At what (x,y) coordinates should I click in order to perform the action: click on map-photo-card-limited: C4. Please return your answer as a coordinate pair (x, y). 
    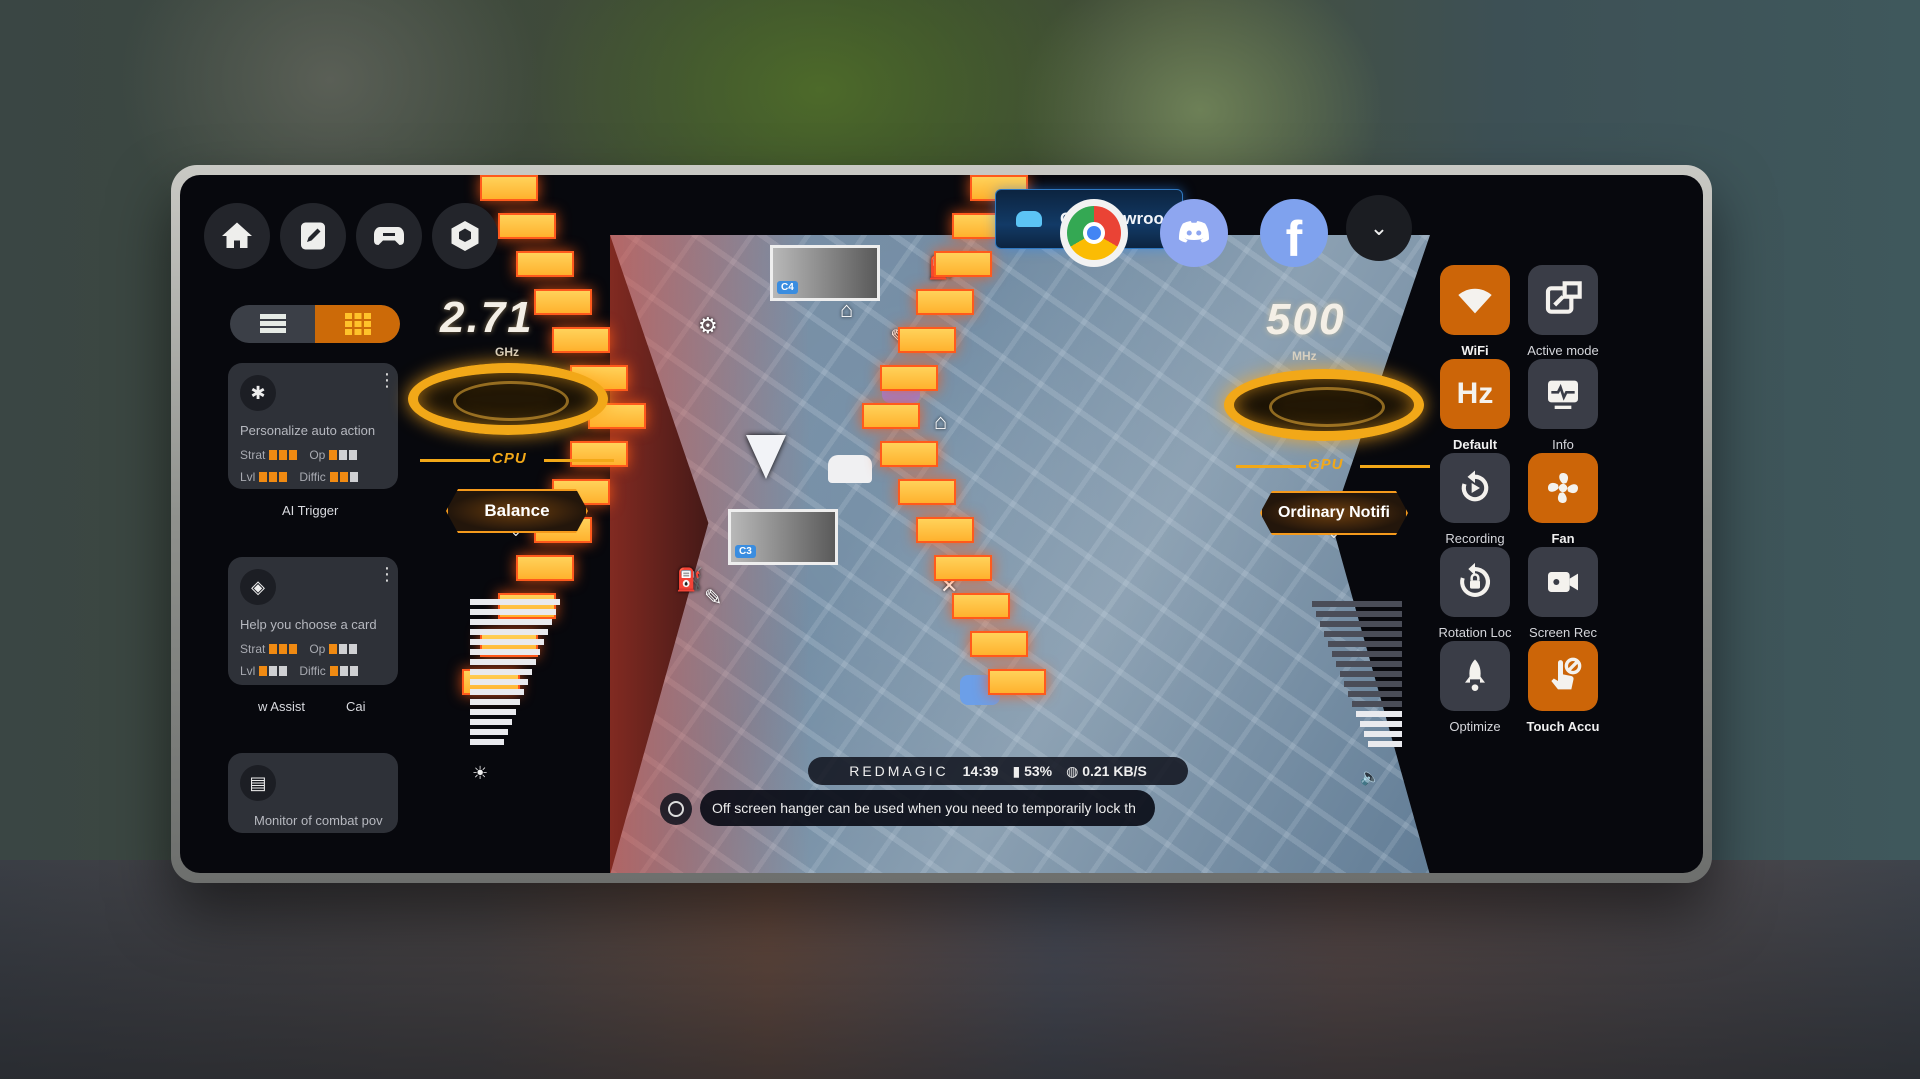
    Looking at the image, I should click on (825, 273).